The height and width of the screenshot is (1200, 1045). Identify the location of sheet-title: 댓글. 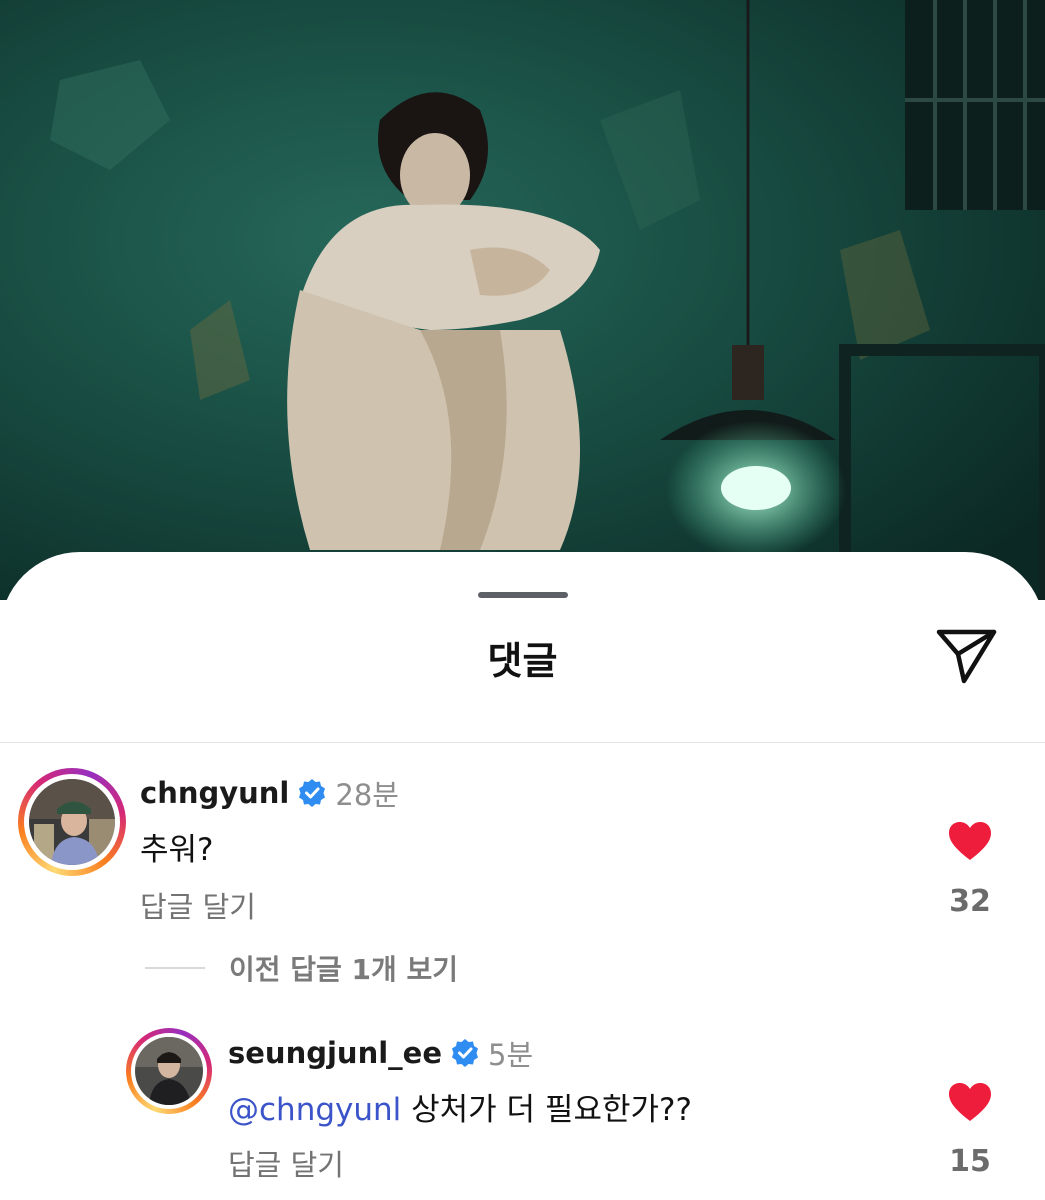
(522, 661).